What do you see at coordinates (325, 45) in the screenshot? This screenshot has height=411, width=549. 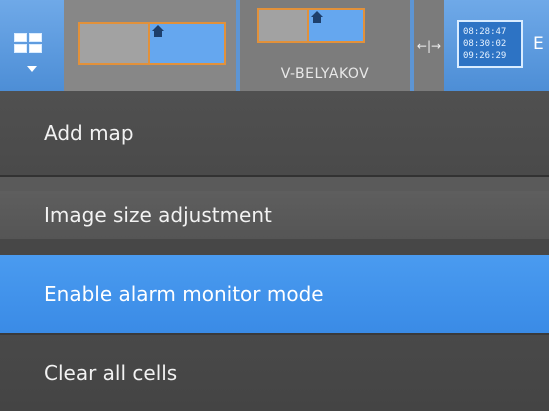 I see `layout-thumbnail-current: V-BELYAKOV` at bounding box center [325, 45].